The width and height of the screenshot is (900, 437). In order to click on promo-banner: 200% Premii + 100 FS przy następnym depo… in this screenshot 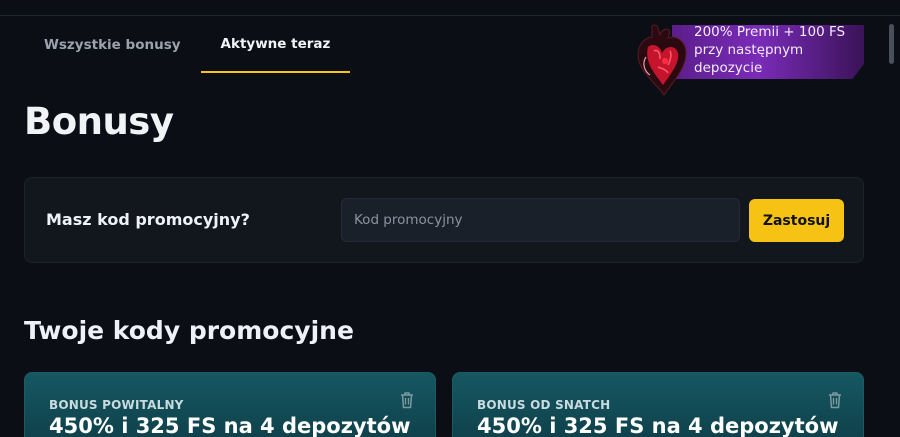, I will do `click(749, 59)`.